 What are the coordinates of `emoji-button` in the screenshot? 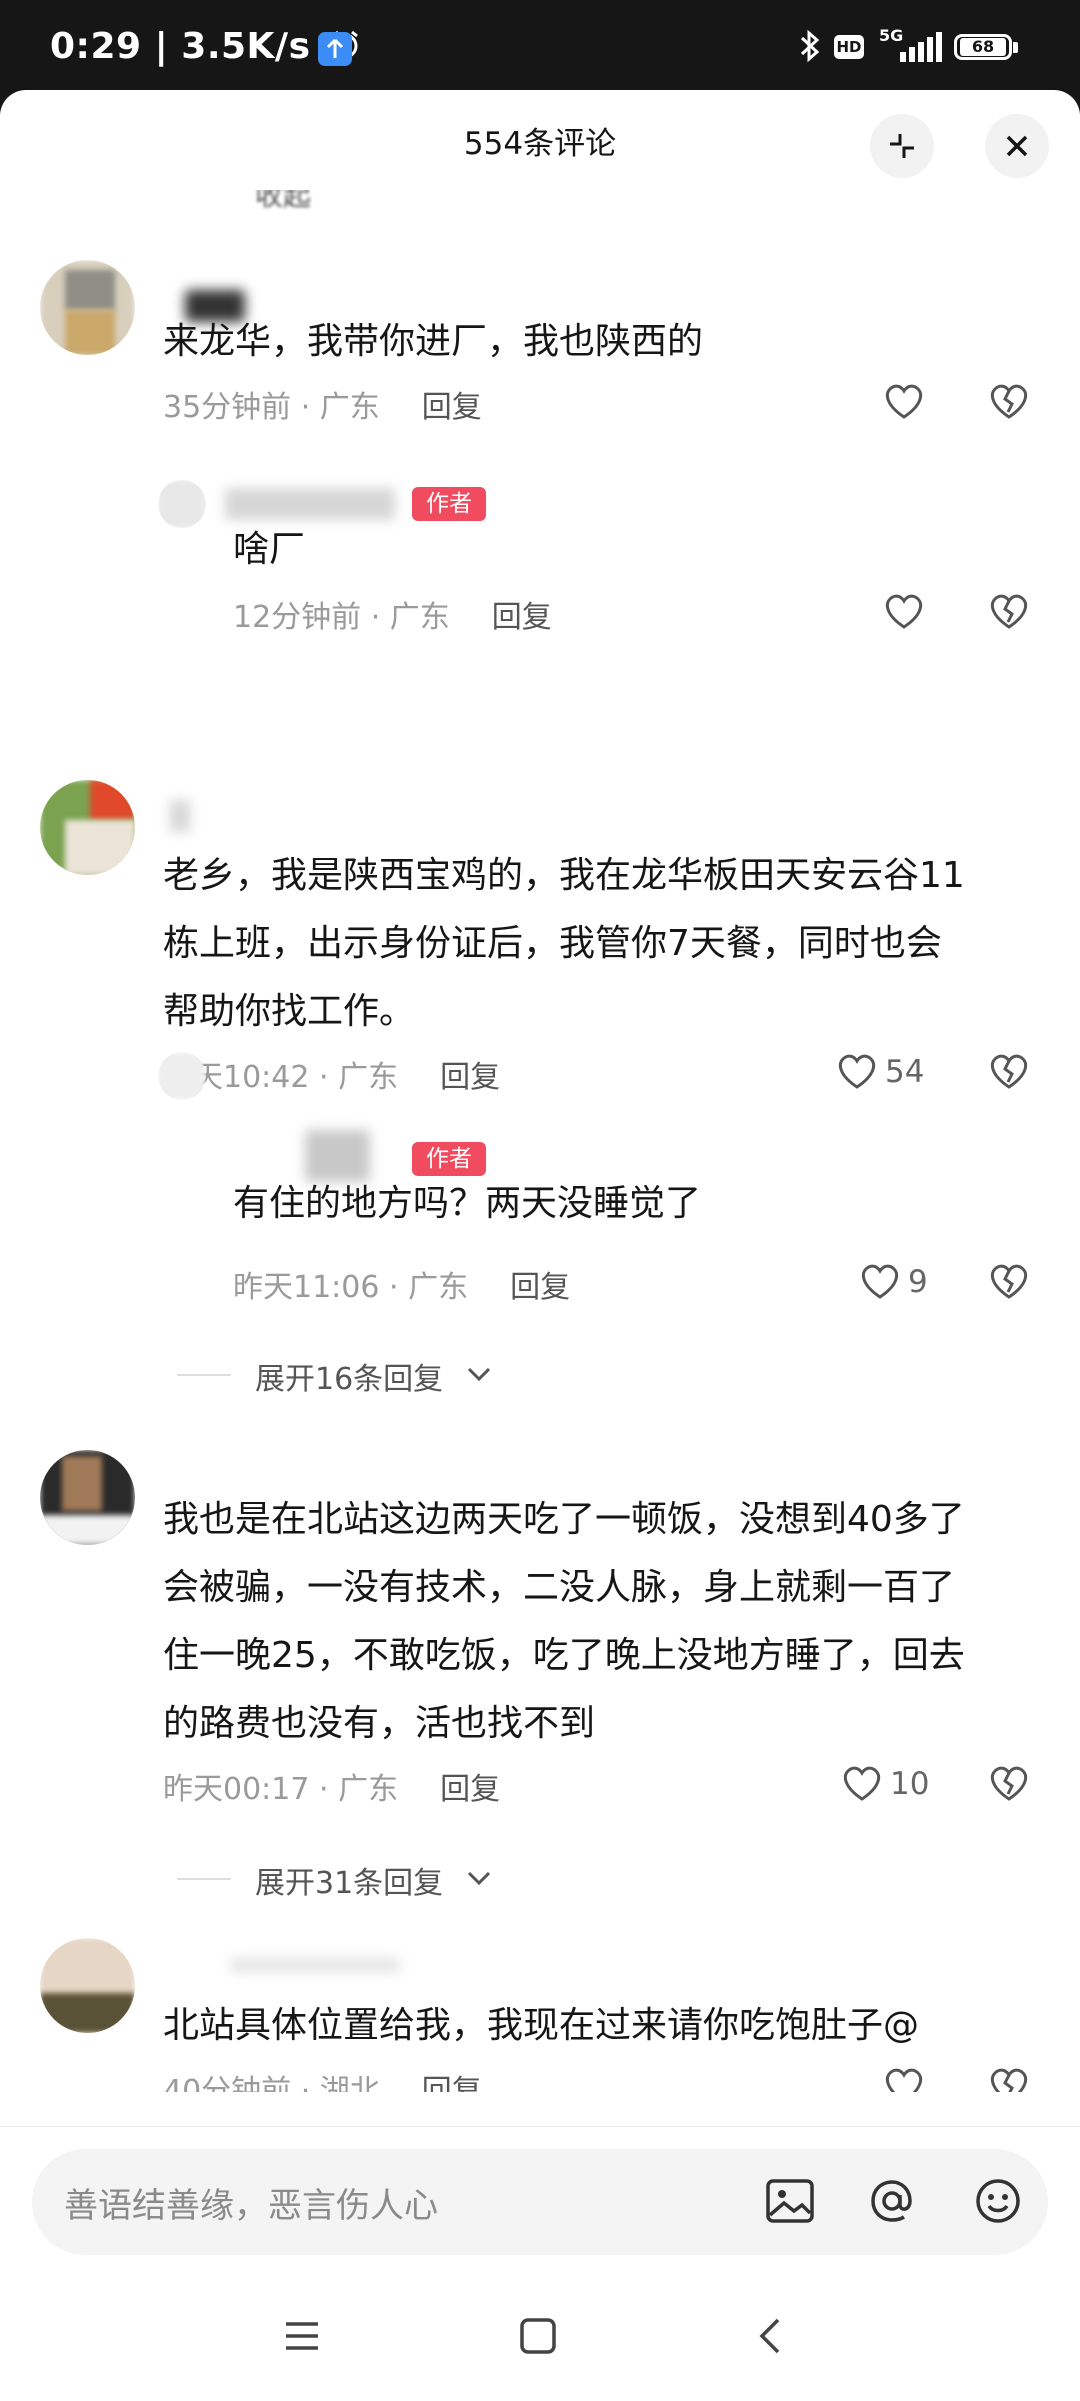 It's located at (998, 2203).